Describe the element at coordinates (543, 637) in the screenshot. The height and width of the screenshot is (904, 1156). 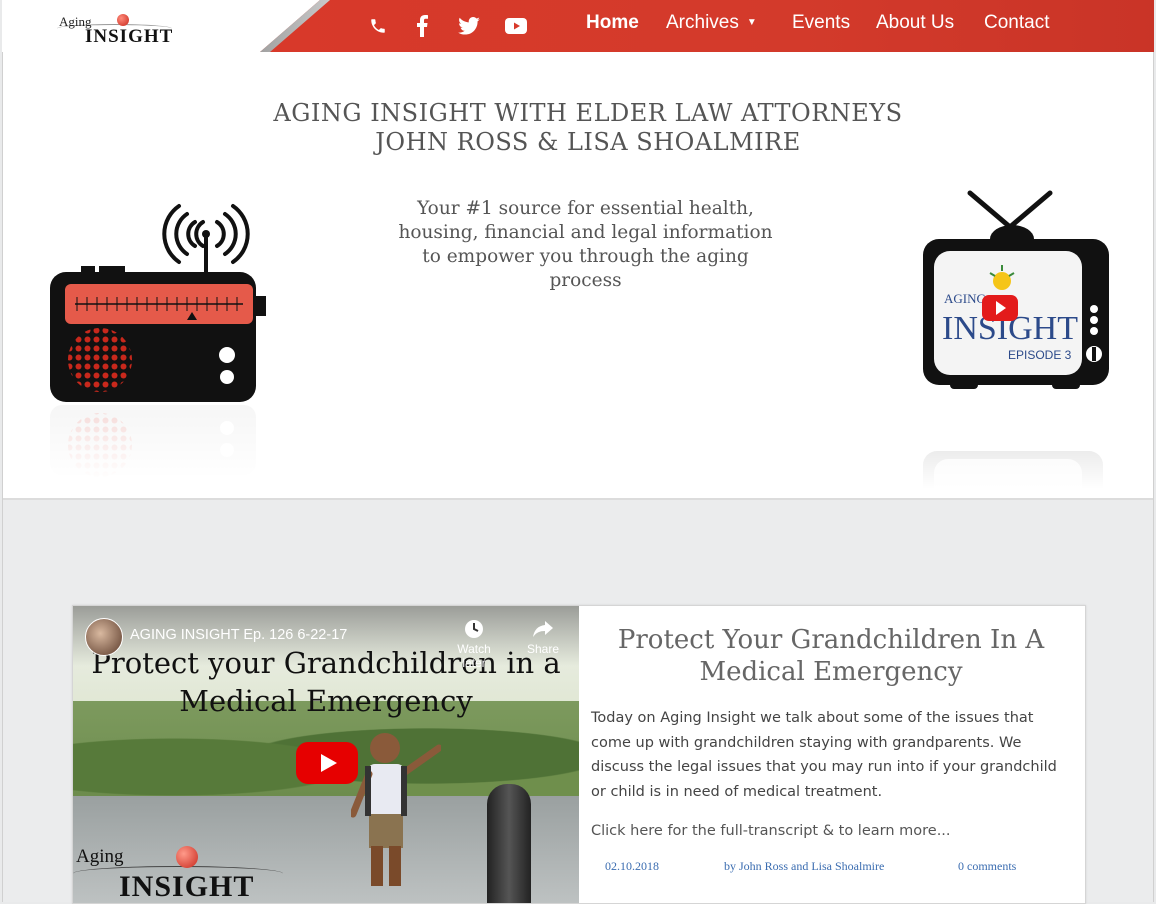
I see `share-button: Share` at that location.